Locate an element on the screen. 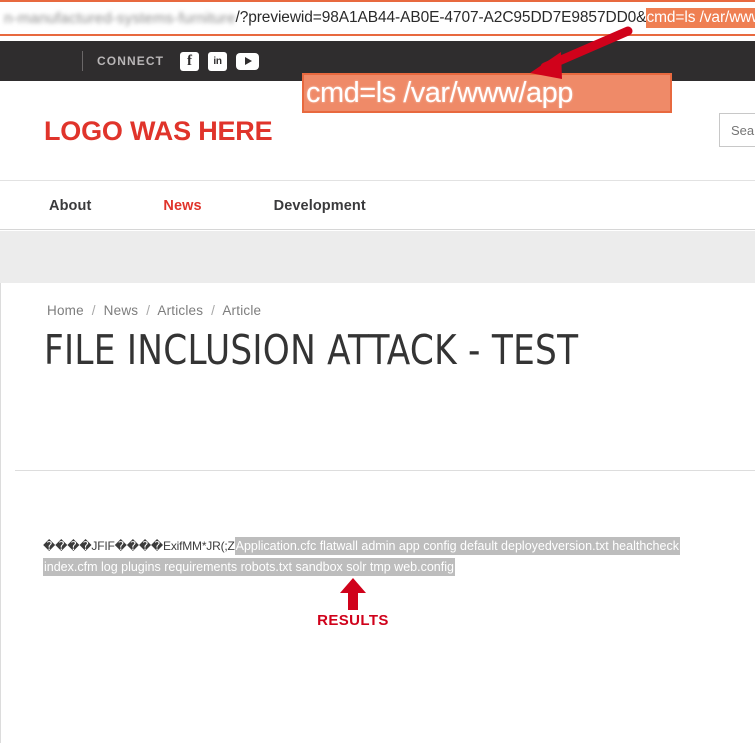 Image resolution: width=755 pixels, height=743 pixels. results-annotation: RESULTS is located at coordinates (353, 603).